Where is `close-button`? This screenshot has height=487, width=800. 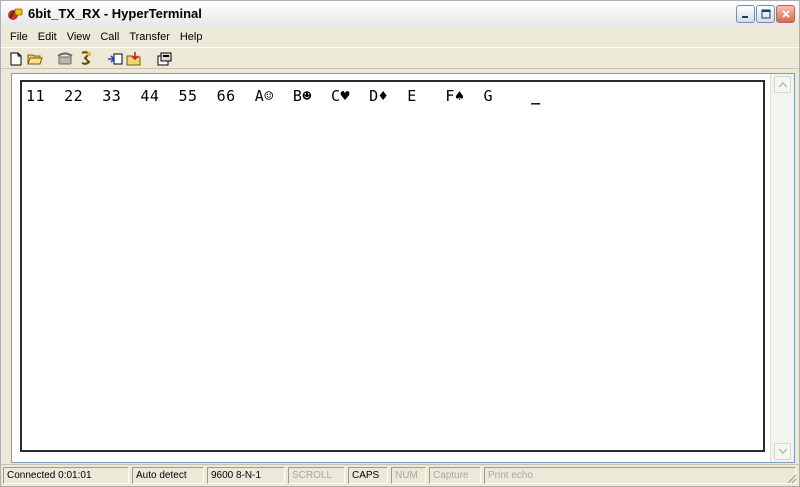
close-button is located at coordinates (785, 14).